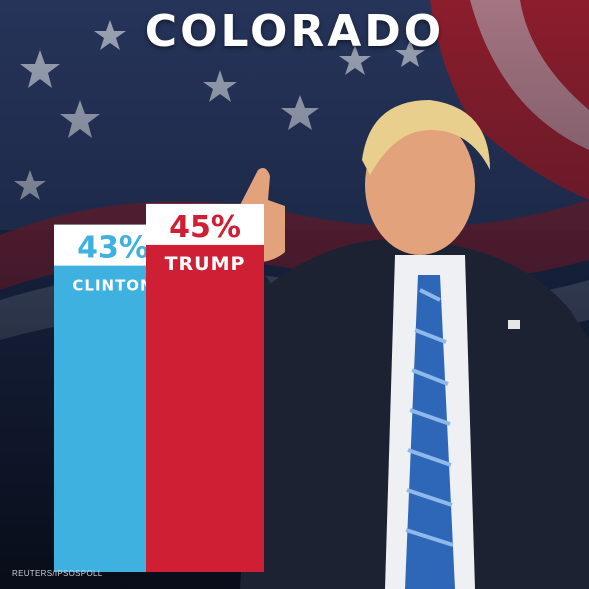  What do you see at coordinates (112, 286) in the screenshot?
I see `category-label-clinton: CLINTON` at bounding box center [112, 286].